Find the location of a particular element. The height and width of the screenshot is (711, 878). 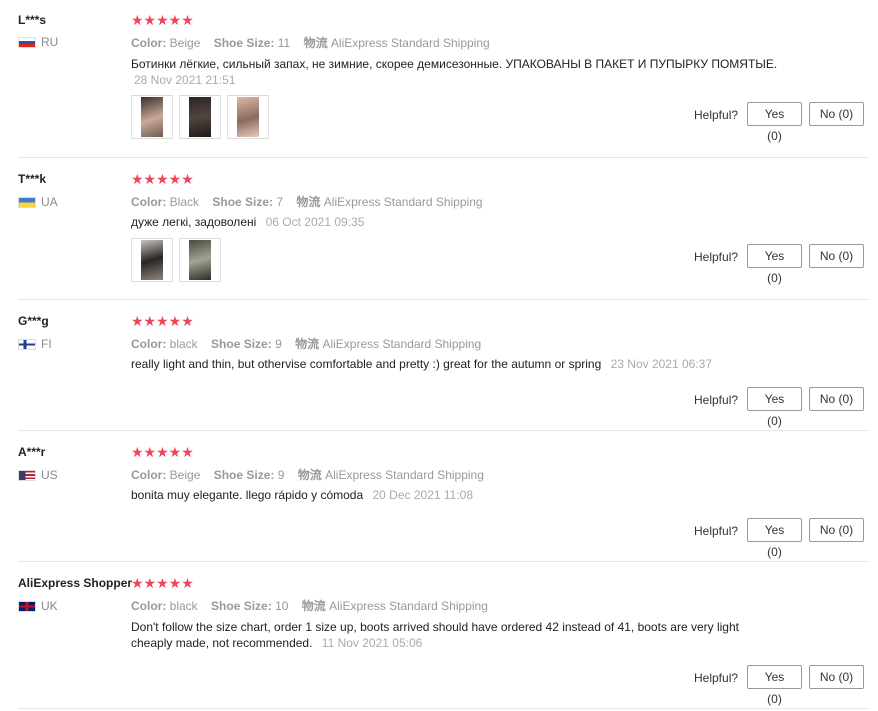

review-date: 20 Dec 2021 11:08 is located at coordinates (423, 495).